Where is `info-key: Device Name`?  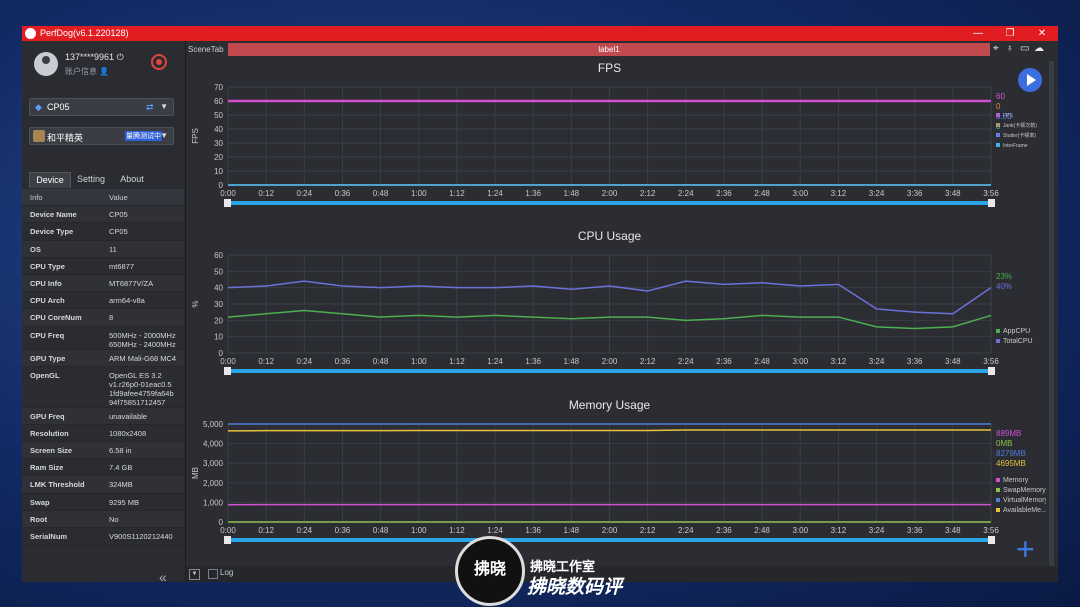 info-key: Device Name is located at coordinates (53, 215).